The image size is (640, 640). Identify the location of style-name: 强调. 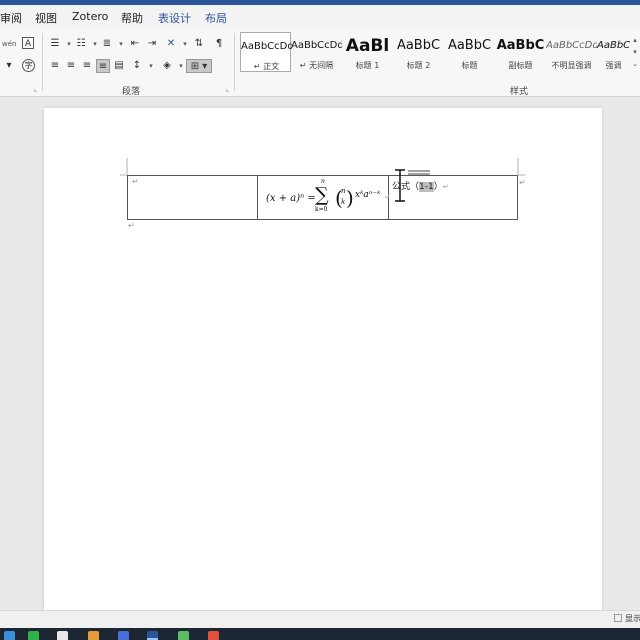
(613, 65).